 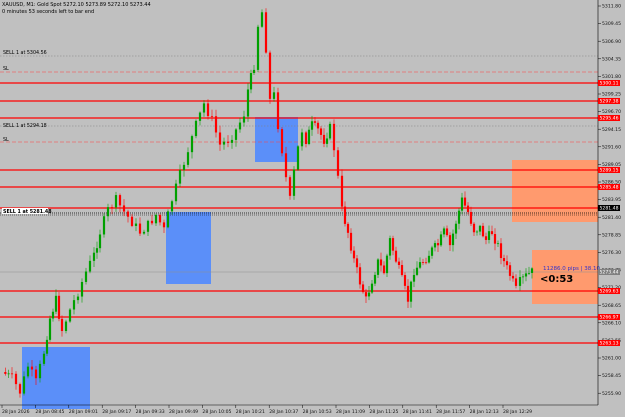 What do you see at coordinates (150, 412) in the screenshot?
I see `time-tick-label: 28 Jan 09:33` at bounding box center [150, 412].